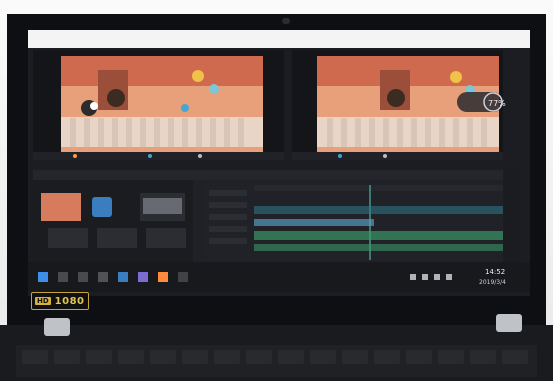  I want to click on webcam, so click(286, 21).